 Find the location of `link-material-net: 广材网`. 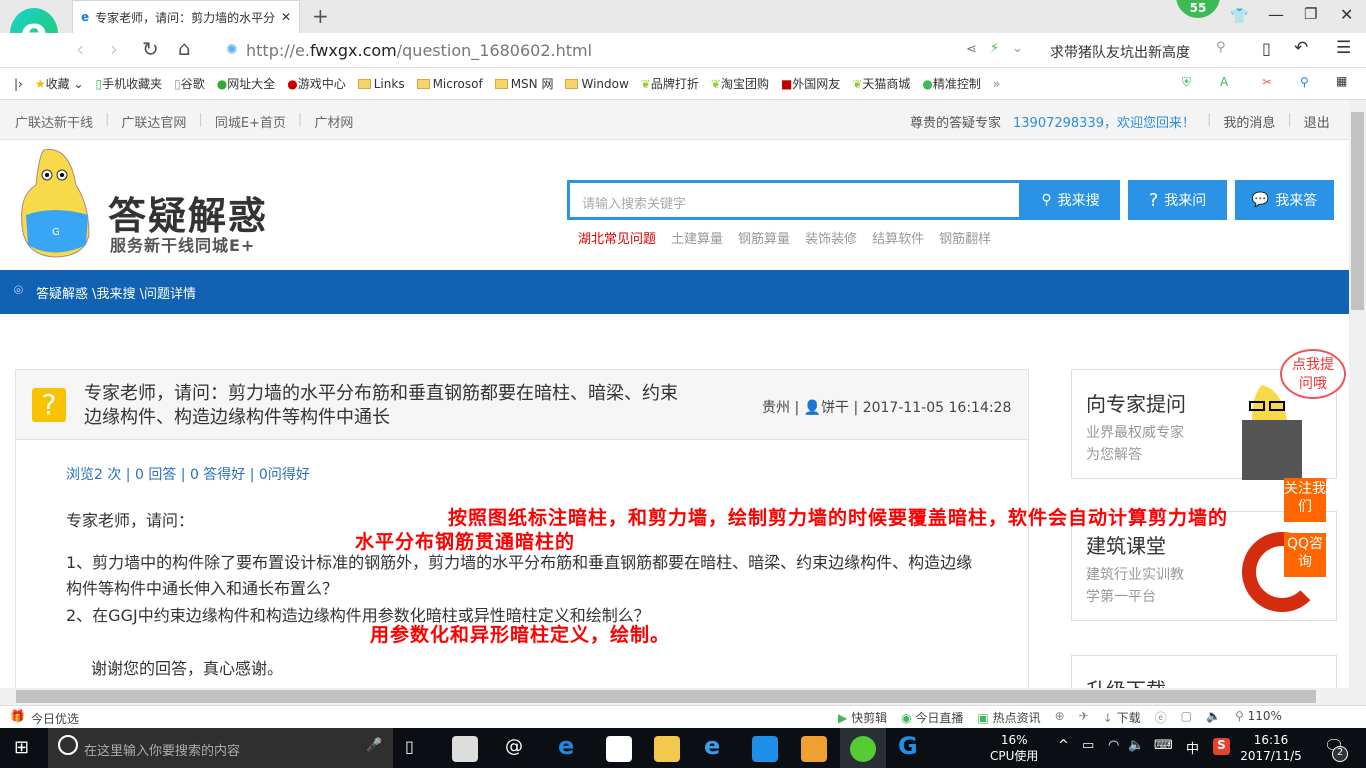

link-material-net: 广材网 is located at coordinates (333, 121).